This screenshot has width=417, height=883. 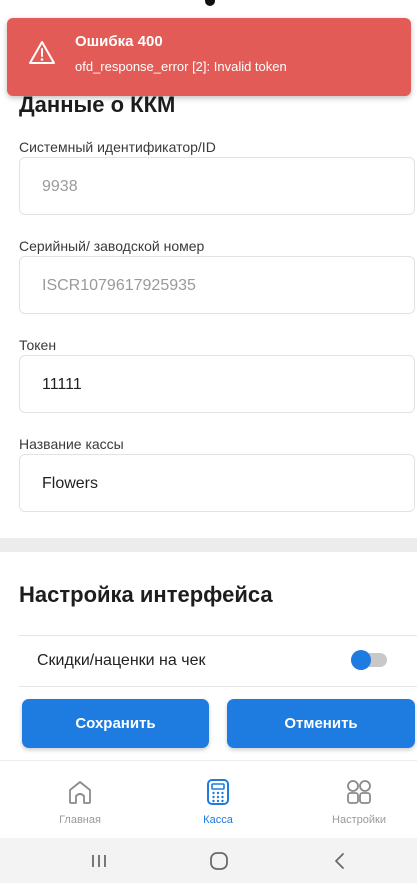 I want to click on save-button: Сохранить, so click(x=115, y=723).